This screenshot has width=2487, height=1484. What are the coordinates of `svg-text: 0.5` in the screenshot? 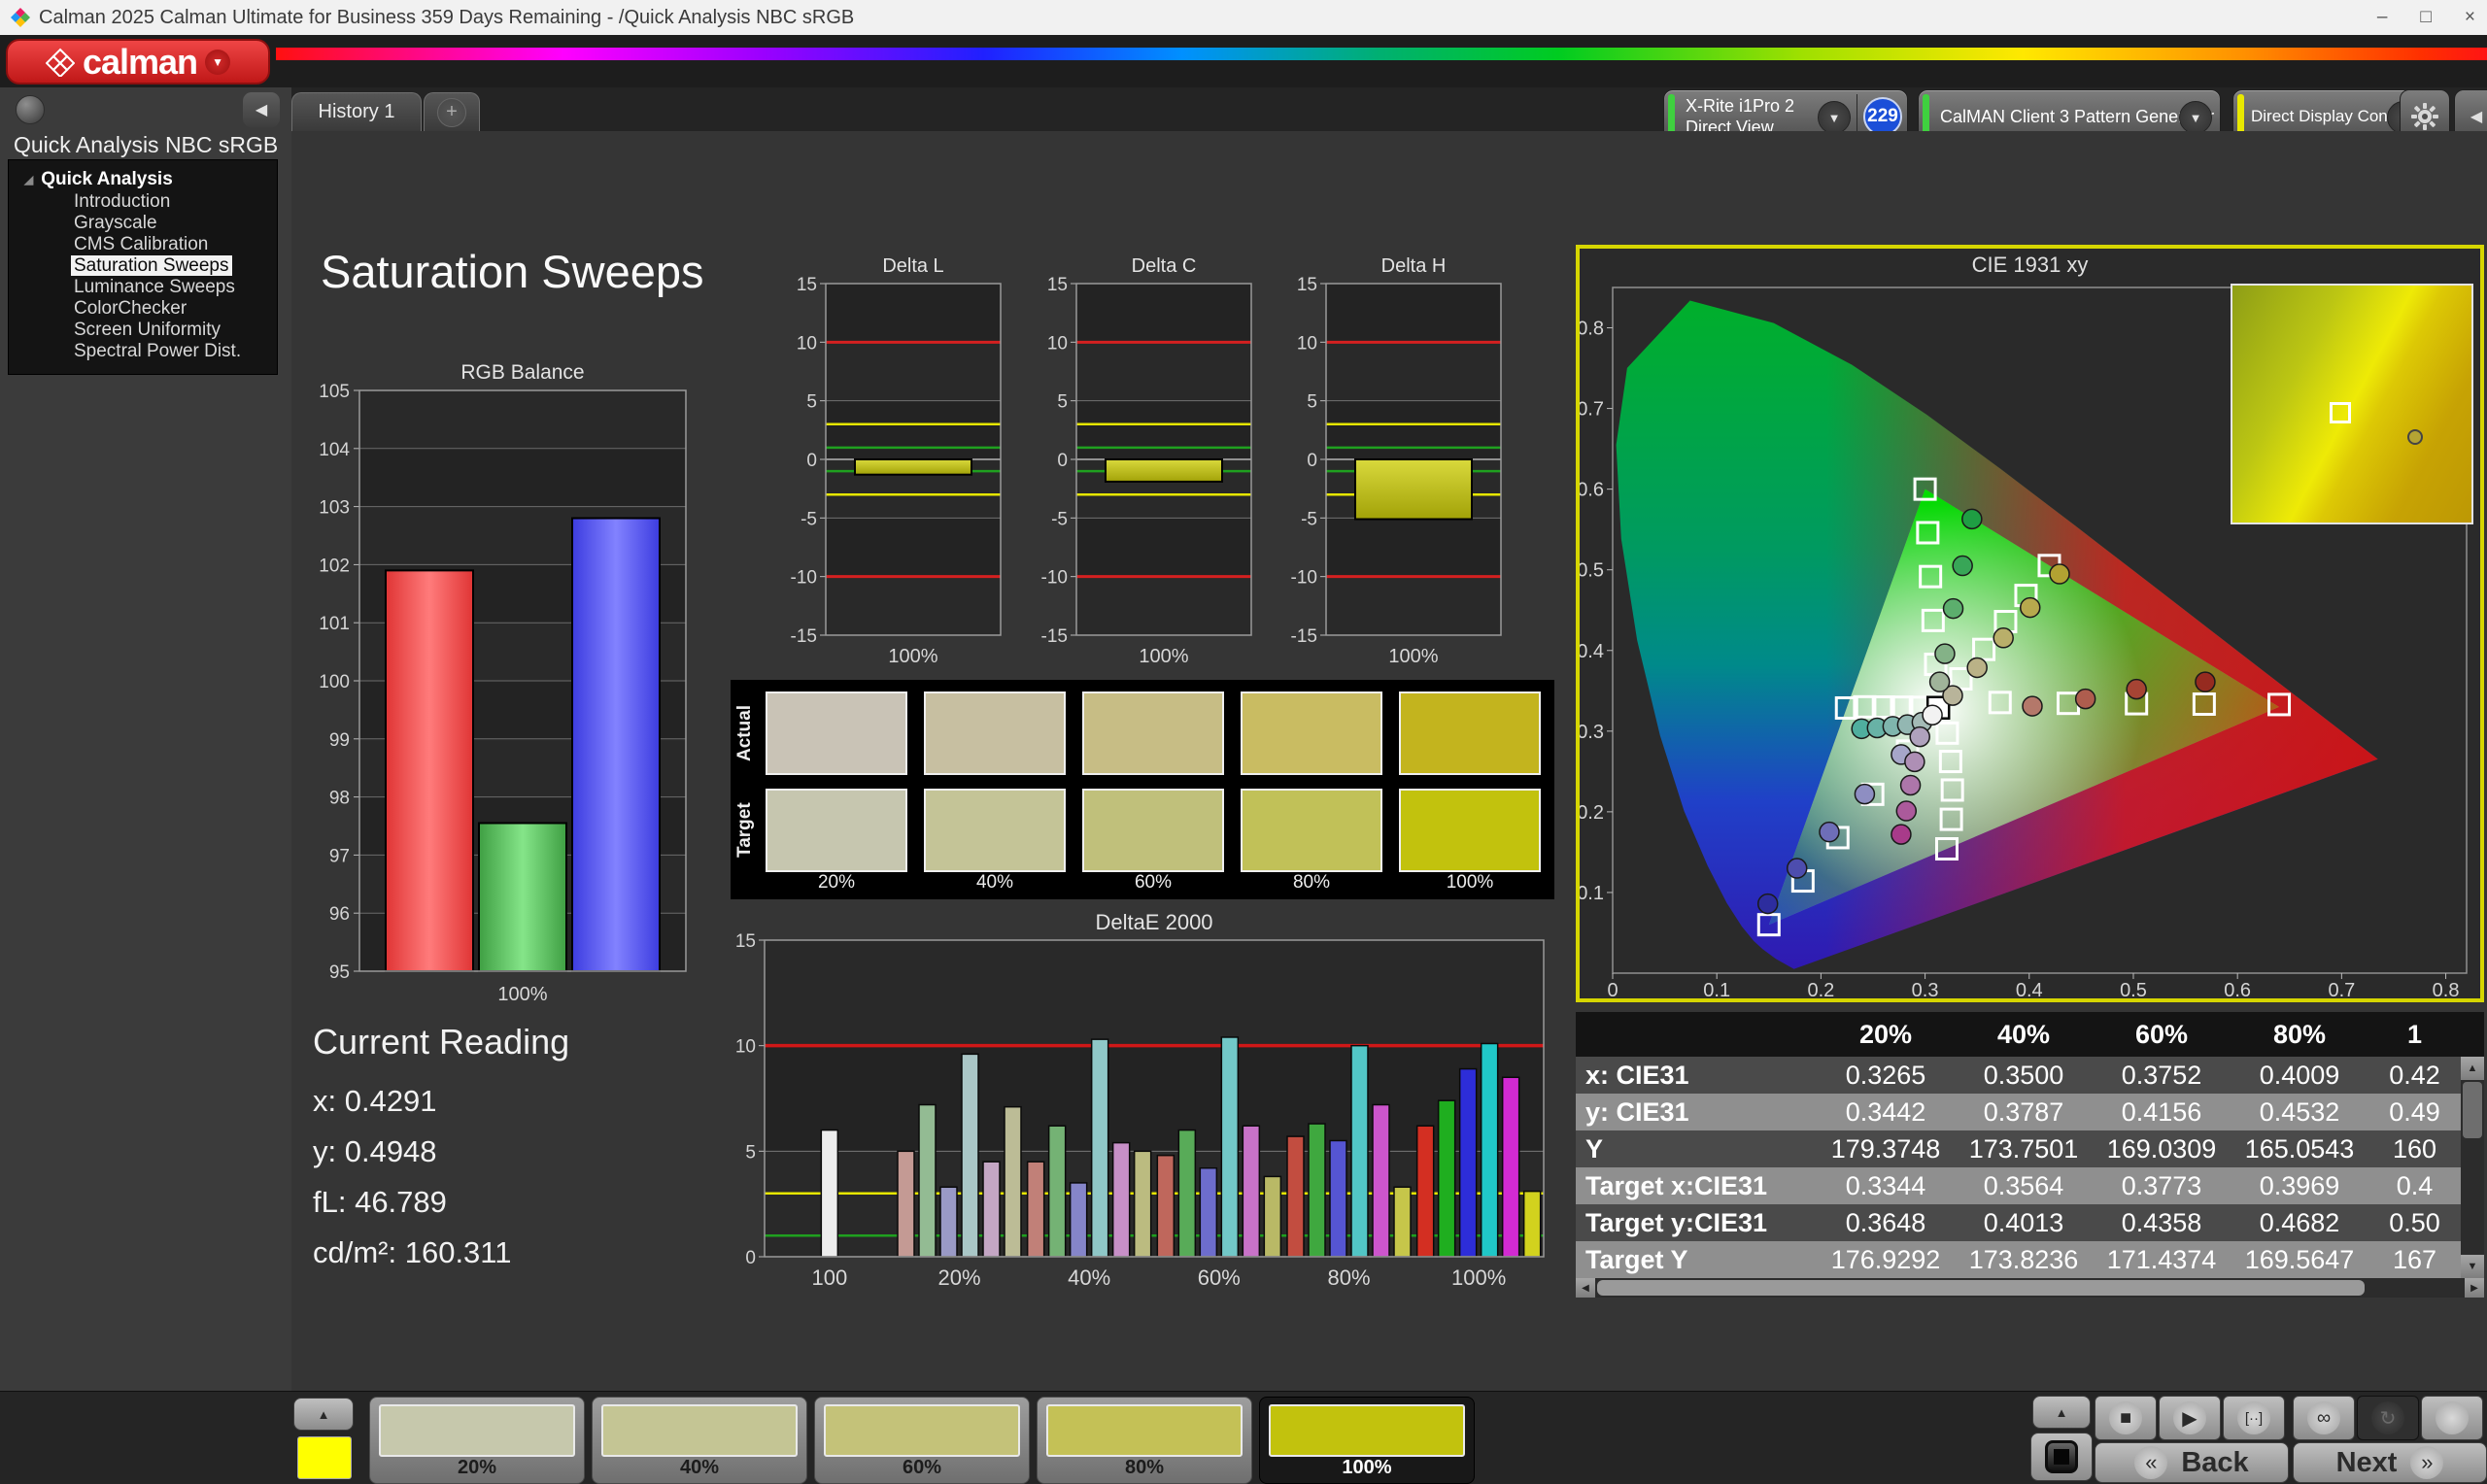 It's located at (1592, 571).